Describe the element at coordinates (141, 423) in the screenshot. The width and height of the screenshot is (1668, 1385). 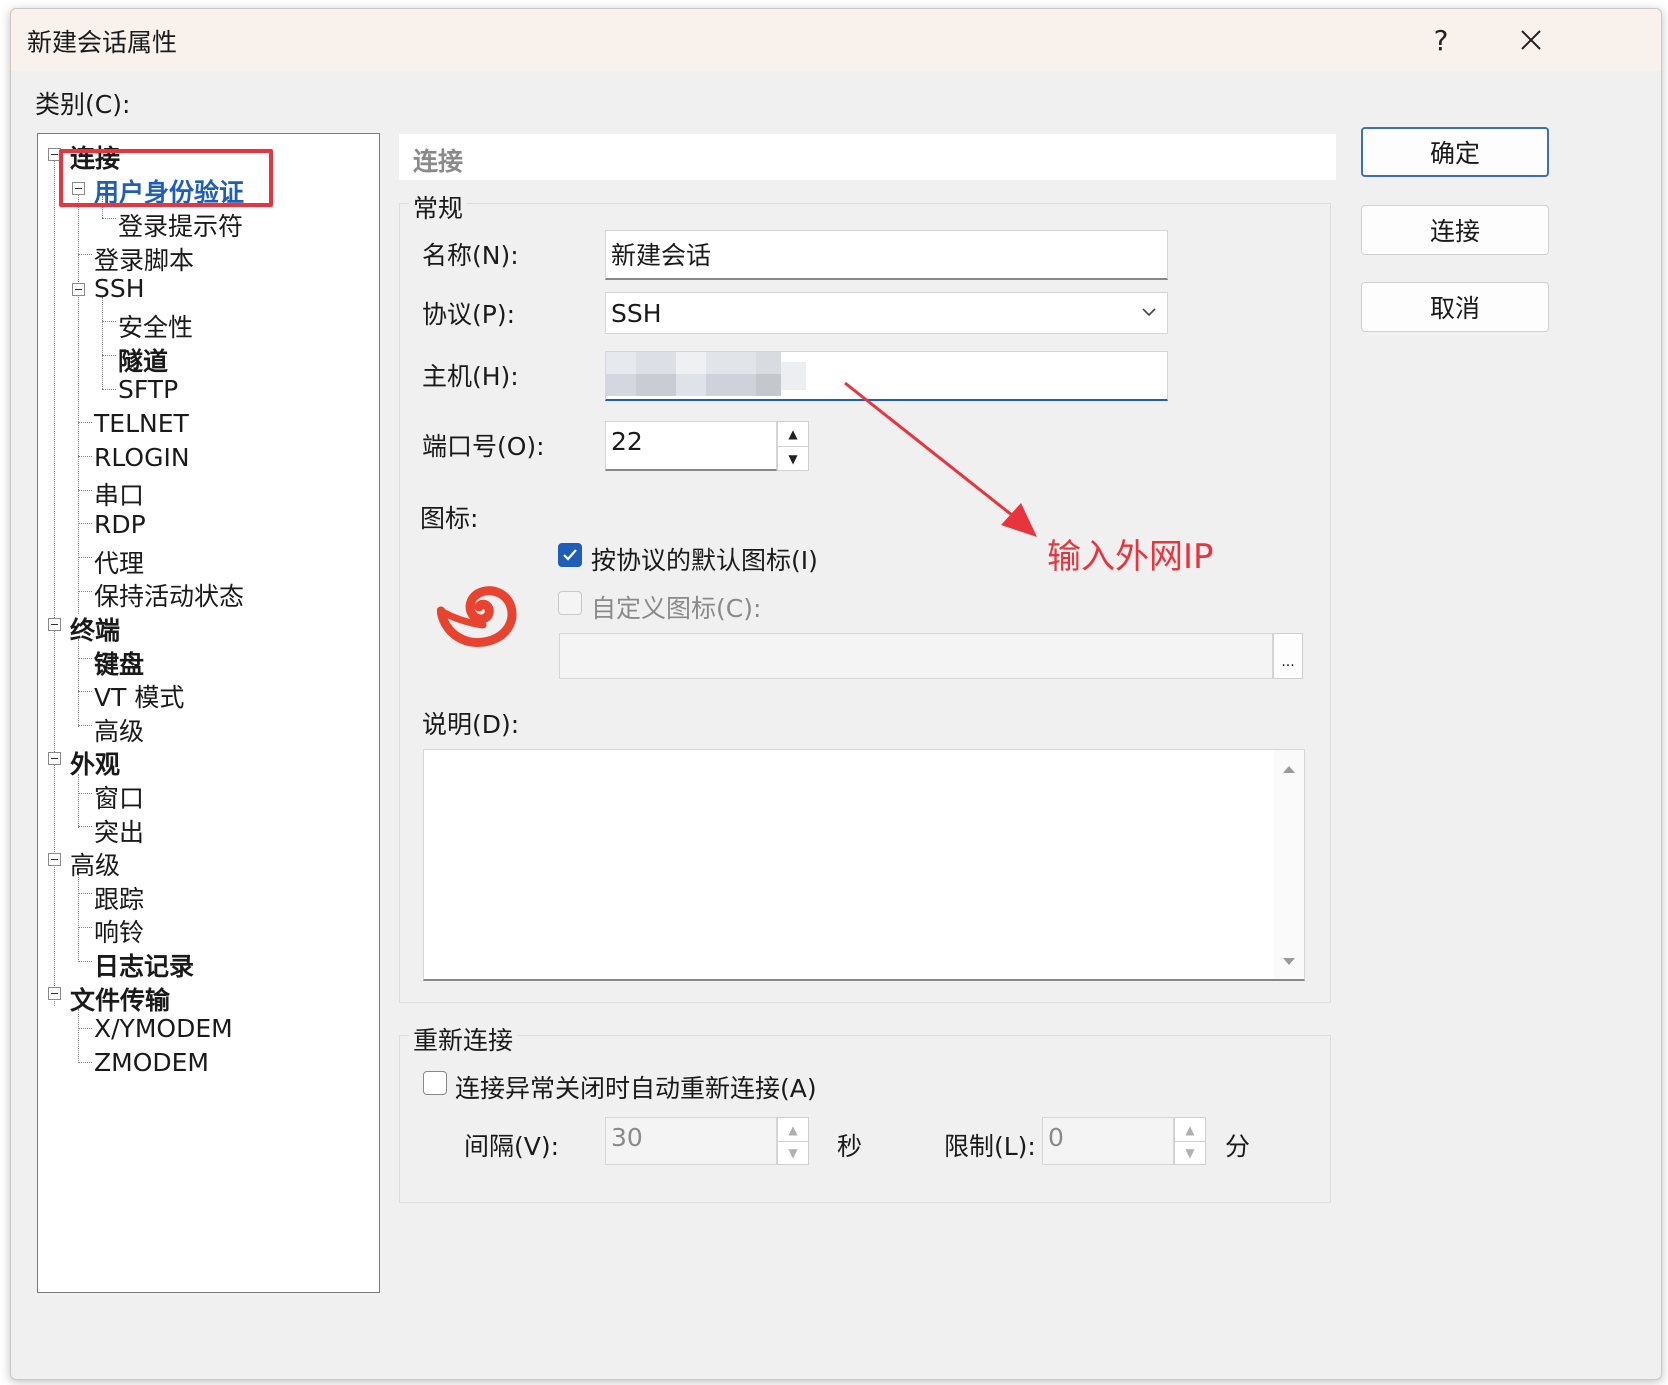
I see `tree-item-telnet: TELNET` at that location.